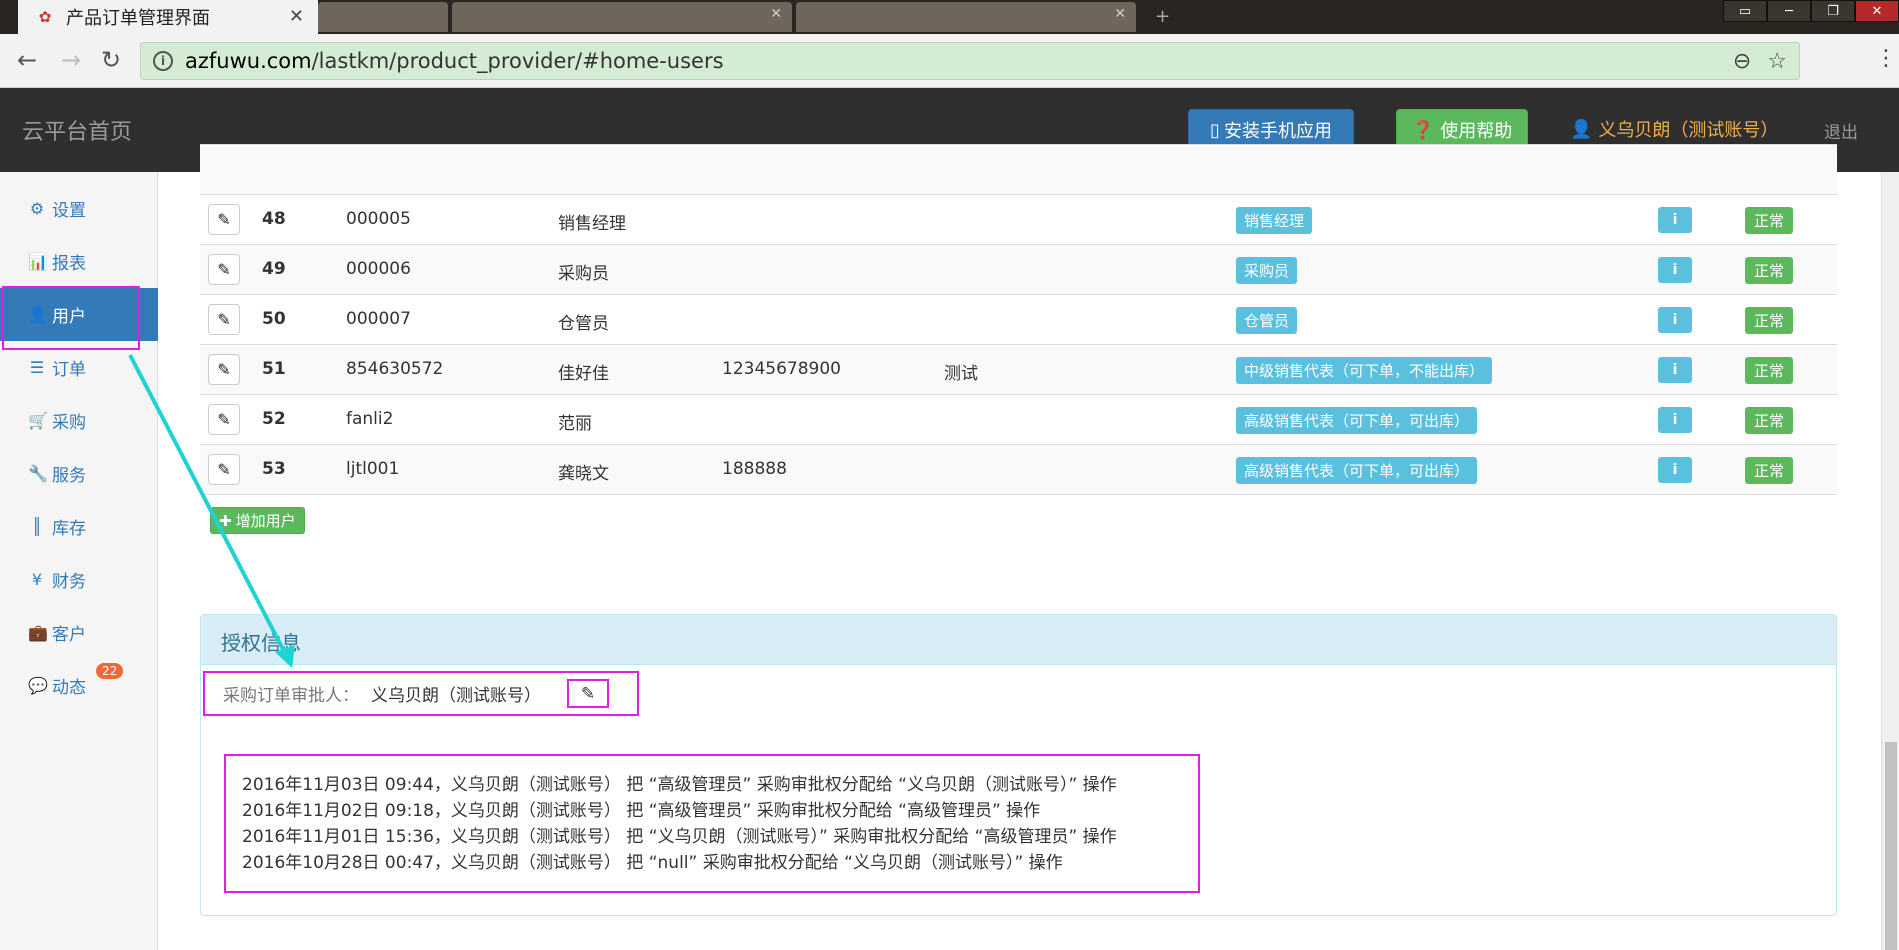 The height and width of the screenshot is (950, 1899). I want to click on user-name: 销售经理, so click(592, 224).